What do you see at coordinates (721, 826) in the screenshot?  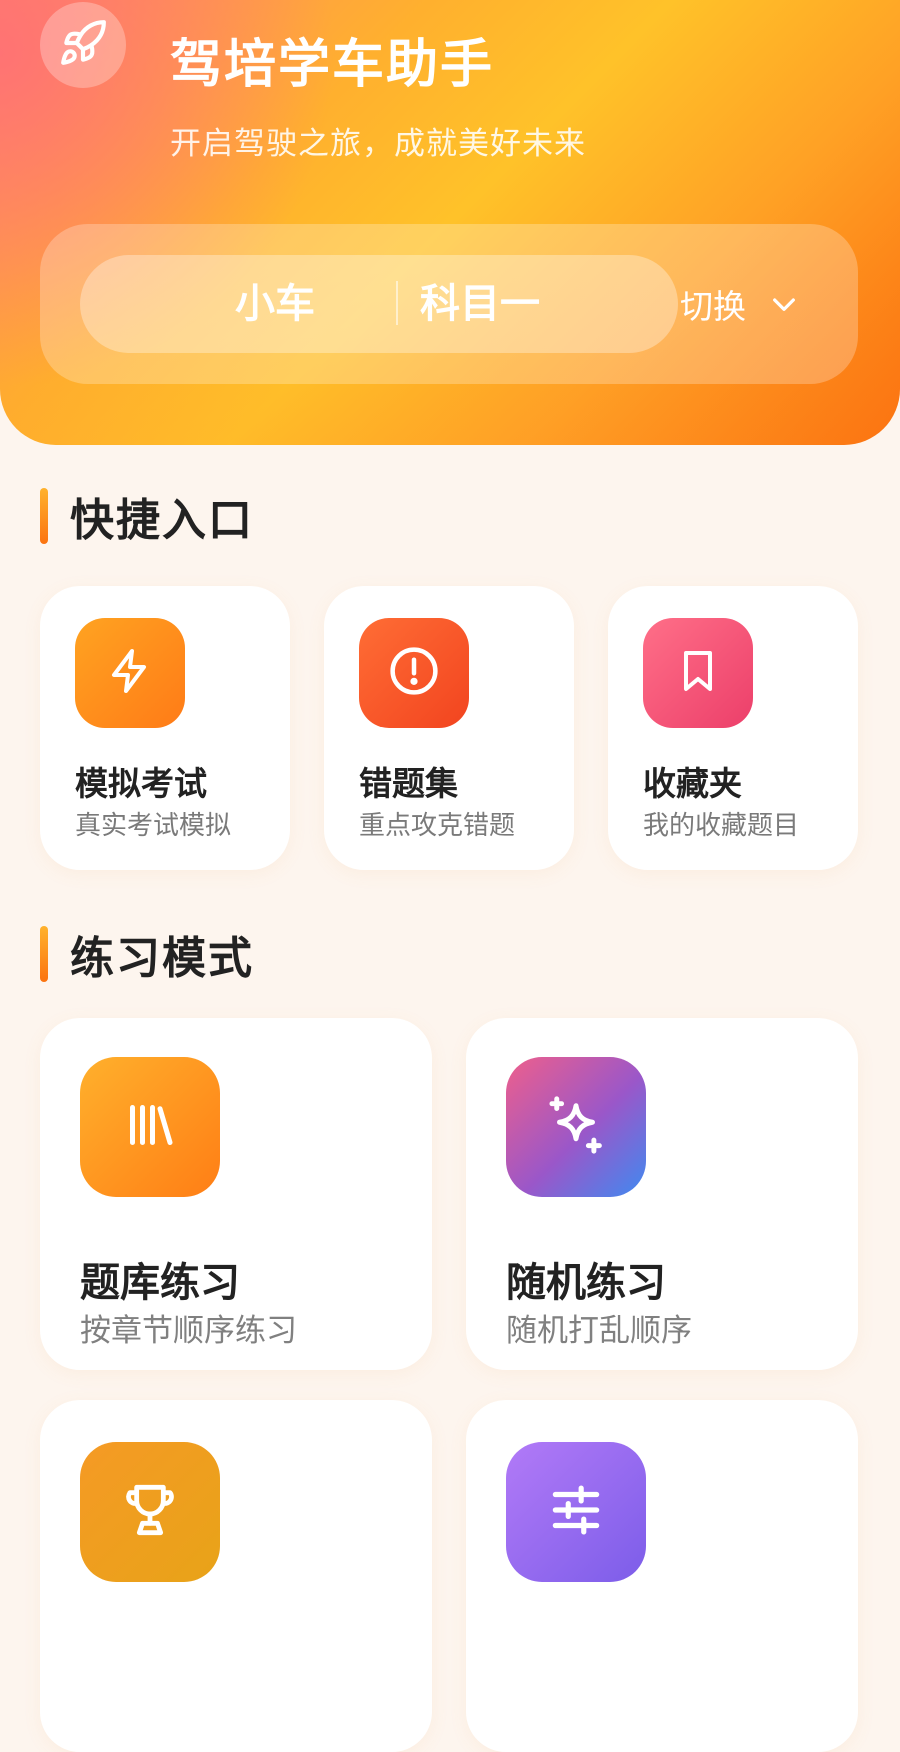 I see `card-subtitle: 我的收藏题目` at bounding box center [721, 826].